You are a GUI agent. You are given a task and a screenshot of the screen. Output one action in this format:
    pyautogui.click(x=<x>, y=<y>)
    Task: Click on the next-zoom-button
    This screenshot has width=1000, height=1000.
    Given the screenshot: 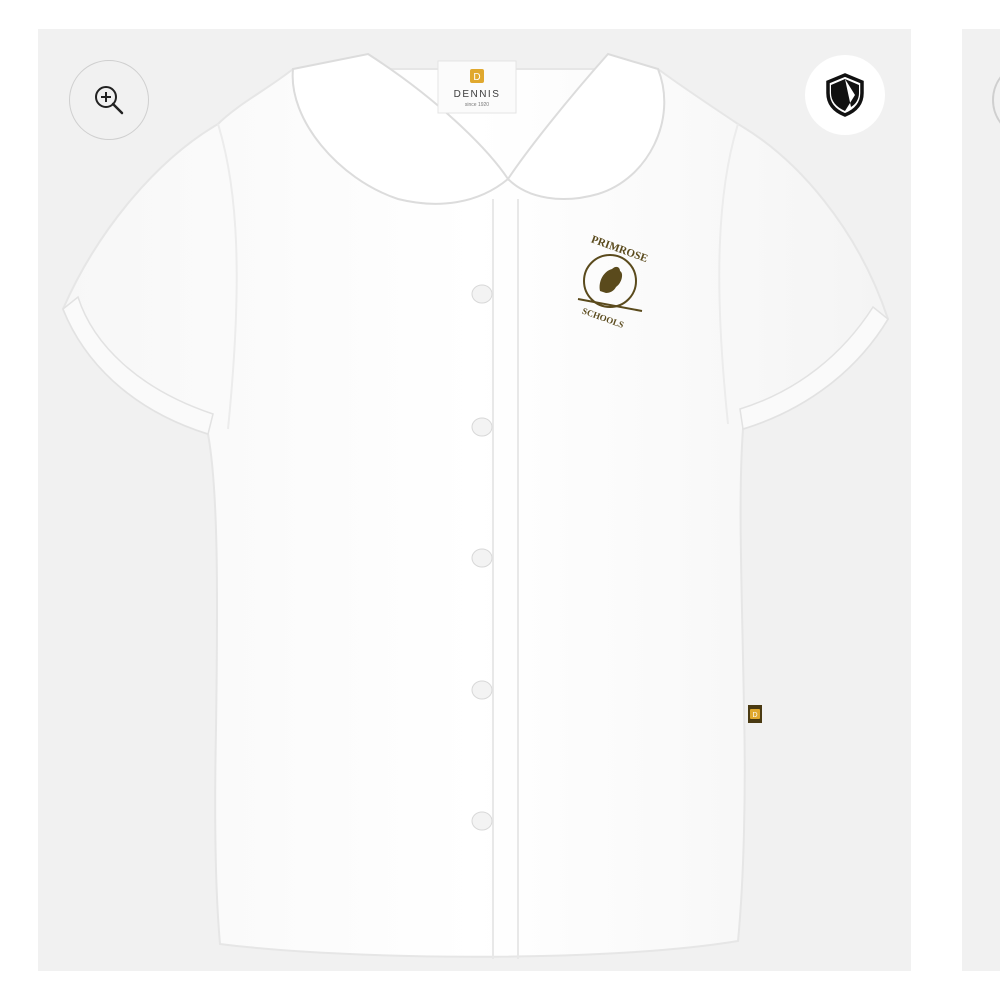 What is the action you would take?
    pyautogui.click(x=996, y=100)
    